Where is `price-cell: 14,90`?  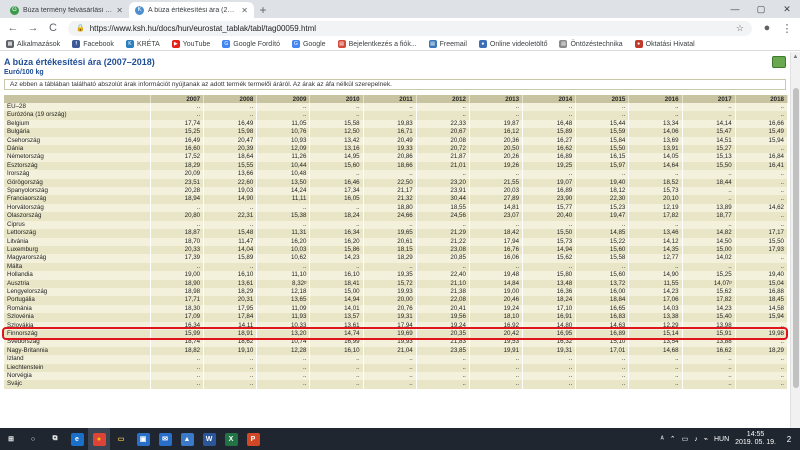 price-cell: 14,90 is located at coordinates (230, 199).